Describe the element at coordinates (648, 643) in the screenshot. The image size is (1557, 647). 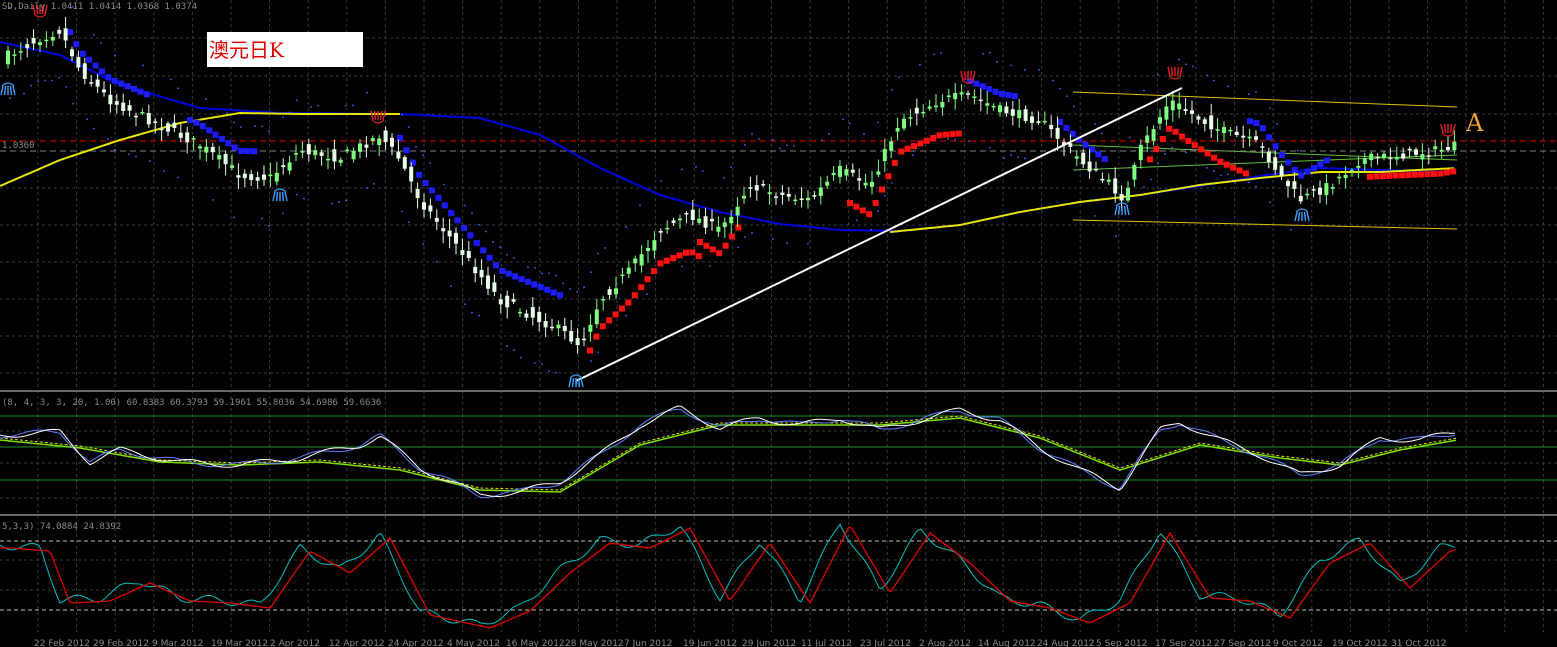
I see `x-tick-label: 7 Jun 2012` at that location.